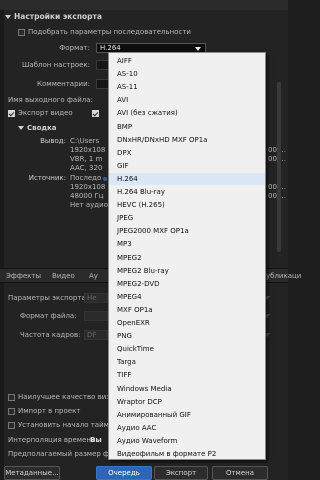 This screenshot has width=320, height=480. What do you see at coordinates (93, 276) in the screenshot?
I see `tab-audio: Ау` at bounding box center [93, 276].